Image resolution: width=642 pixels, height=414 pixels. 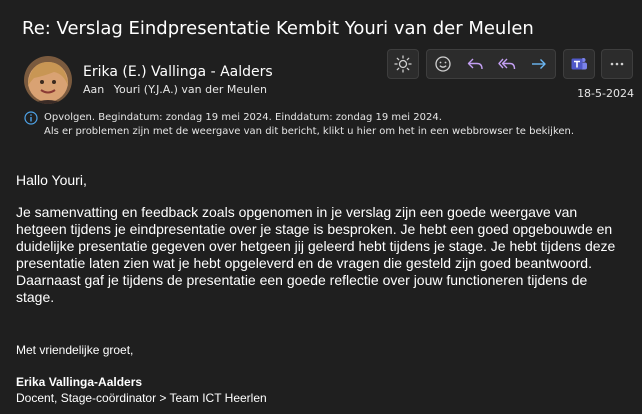 I want to click on reply-icon, so click(x=475, y=64).